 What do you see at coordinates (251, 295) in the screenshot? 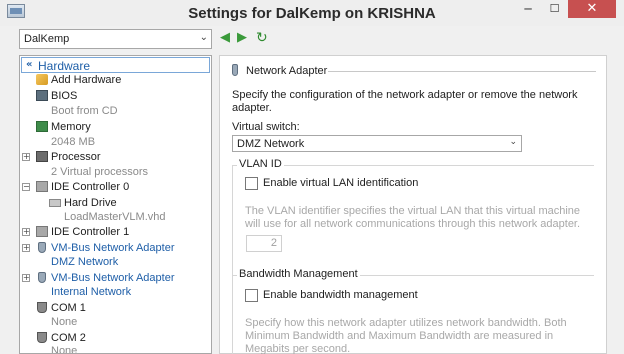
I see `enable-bandwidth-checkbox` at bounding box center [251, 295].